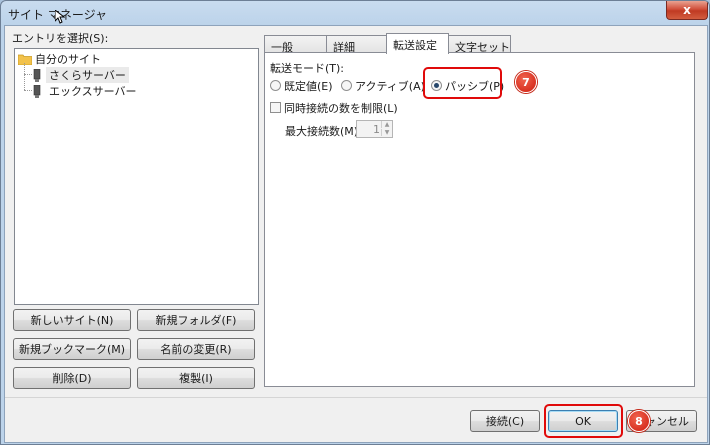 The image size is (710, 445). Describe the element at coordinates (60, 38) in the screenshot. I see `entry-select-label: エントリを選択(S):` at that location.